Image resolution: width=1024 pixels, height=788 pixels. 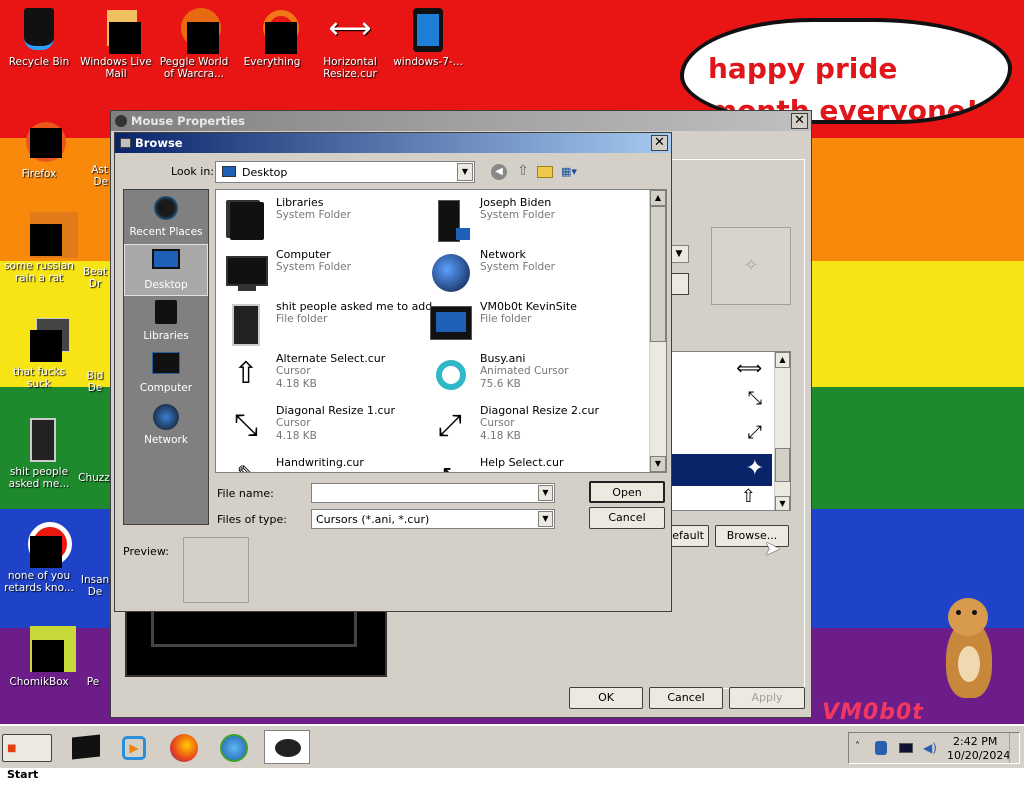 What do you see at coordinates (39, 247) in the screenshot?
I see `desktop-icon-some-russian: some russian rain a rat` at bounding box center [39, 247].